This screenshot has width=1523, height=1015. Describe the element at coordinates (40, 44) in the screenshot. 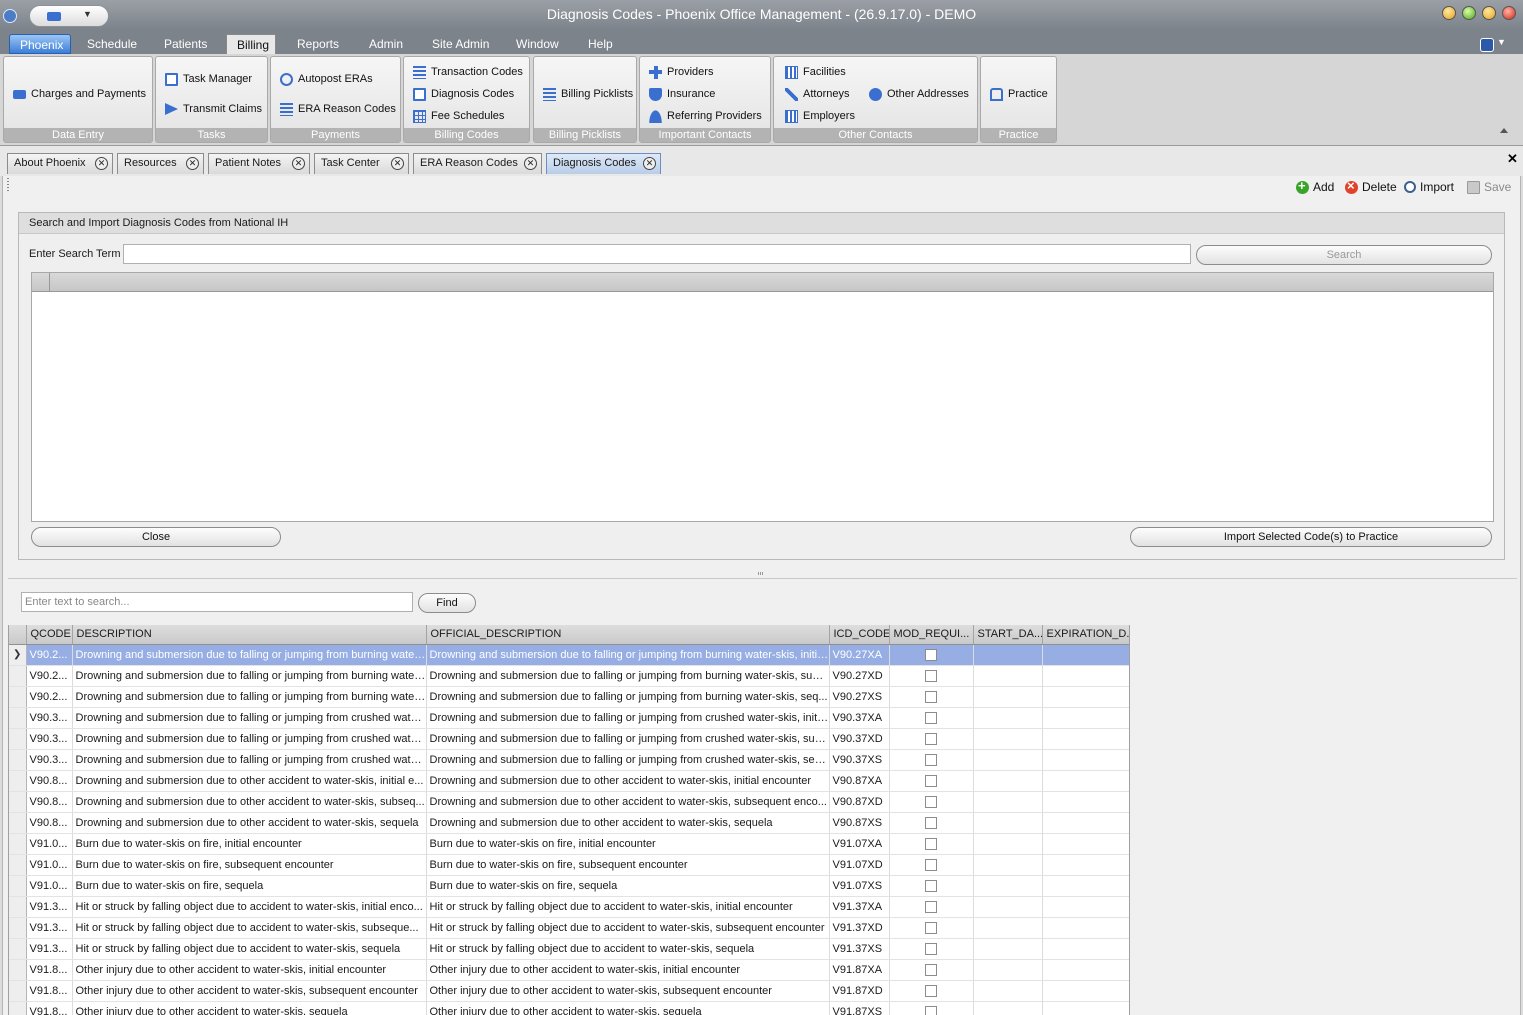

I see `menu-phoenix: Phoenix` at that location.